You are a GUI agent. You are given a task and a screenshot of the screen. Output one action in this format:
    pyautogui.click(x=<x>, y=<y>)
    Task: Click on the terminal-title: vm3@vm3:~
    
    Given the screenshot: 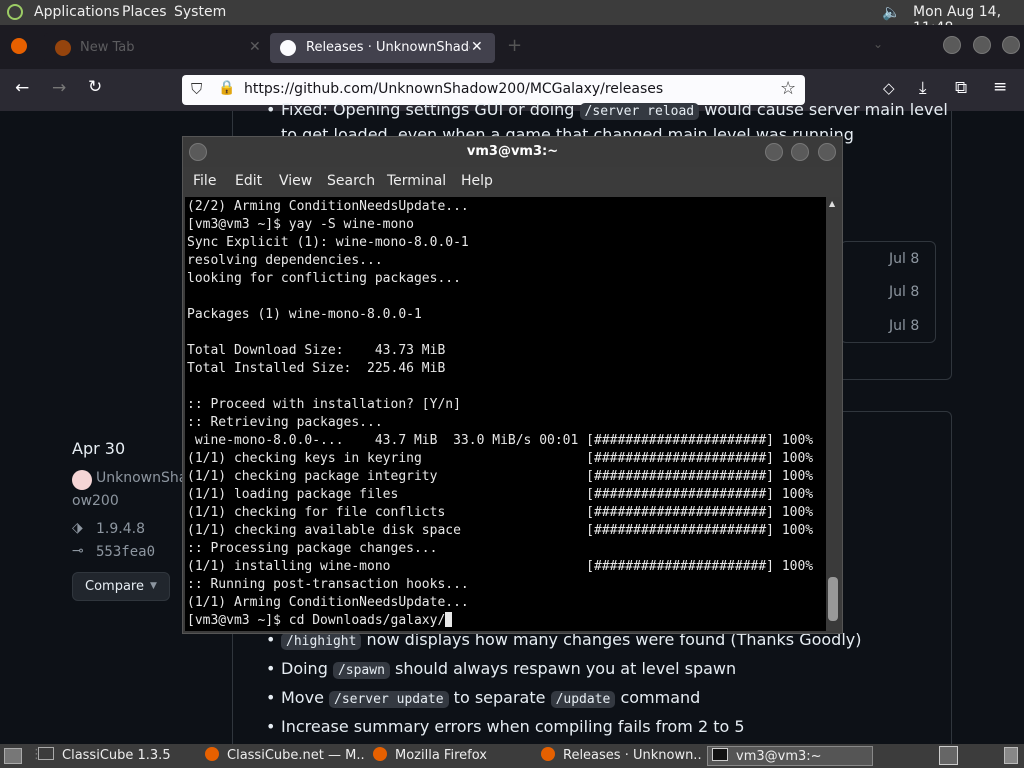 What is the action you would take?
    pyautogui.click(x=512, y=151)
    